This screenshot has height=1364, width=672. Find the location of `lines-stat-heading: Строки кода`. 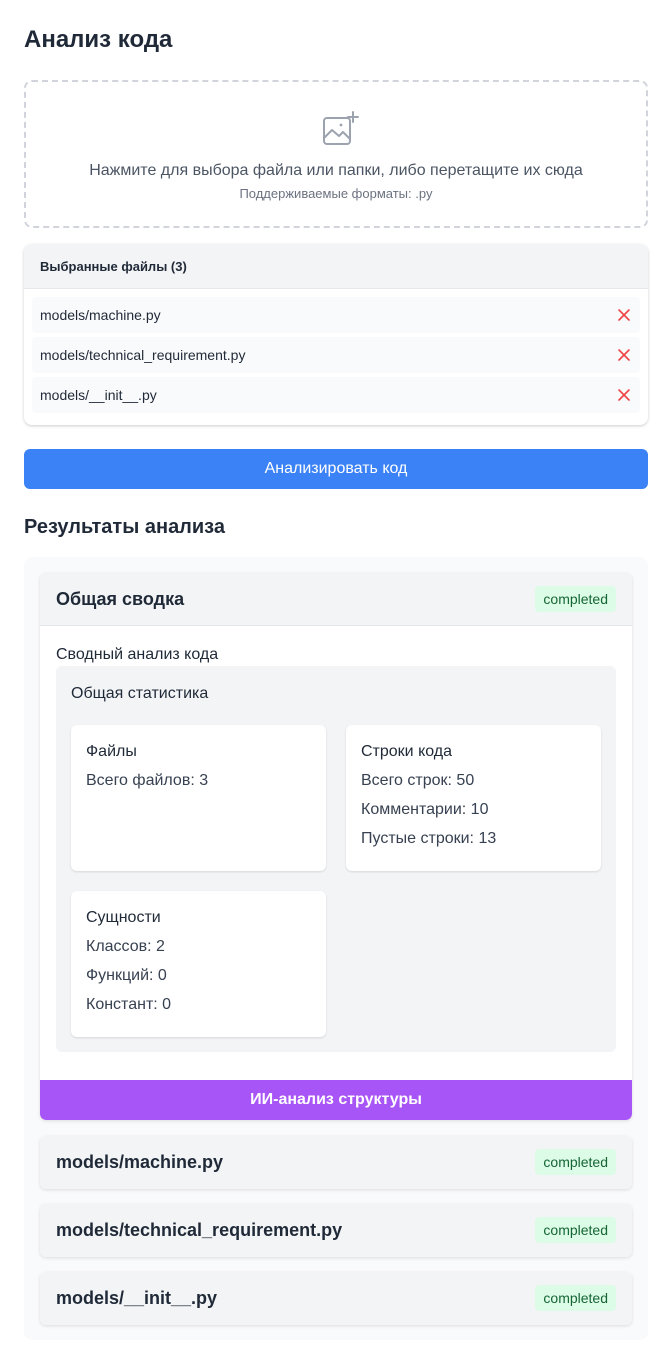

lines-stat-heading: Строки кода is located at coordinates (407, 751).